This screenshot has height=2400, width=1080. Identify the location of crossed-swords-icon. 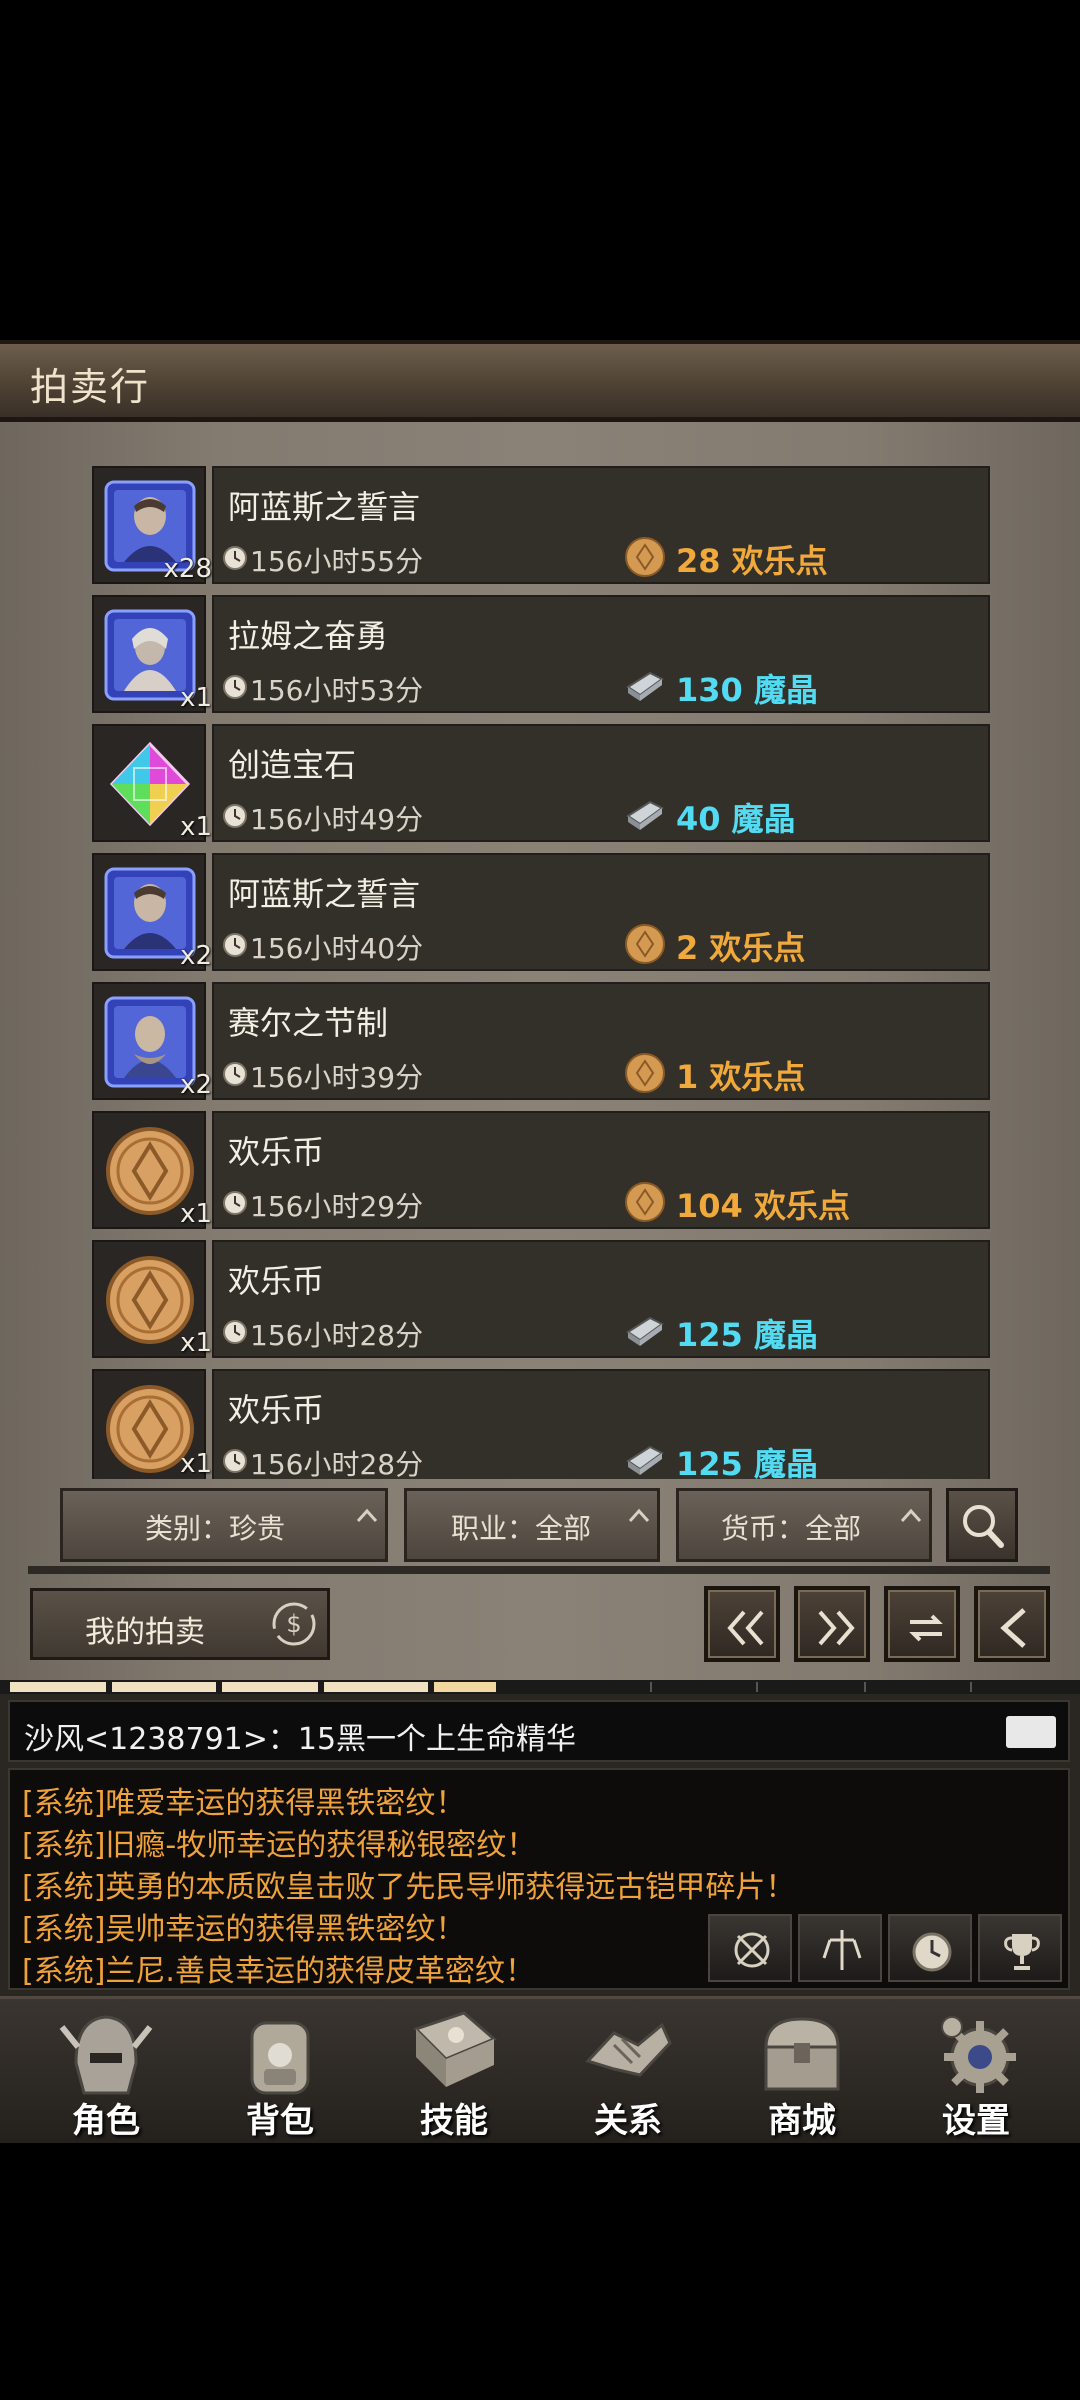
(752, 1950).